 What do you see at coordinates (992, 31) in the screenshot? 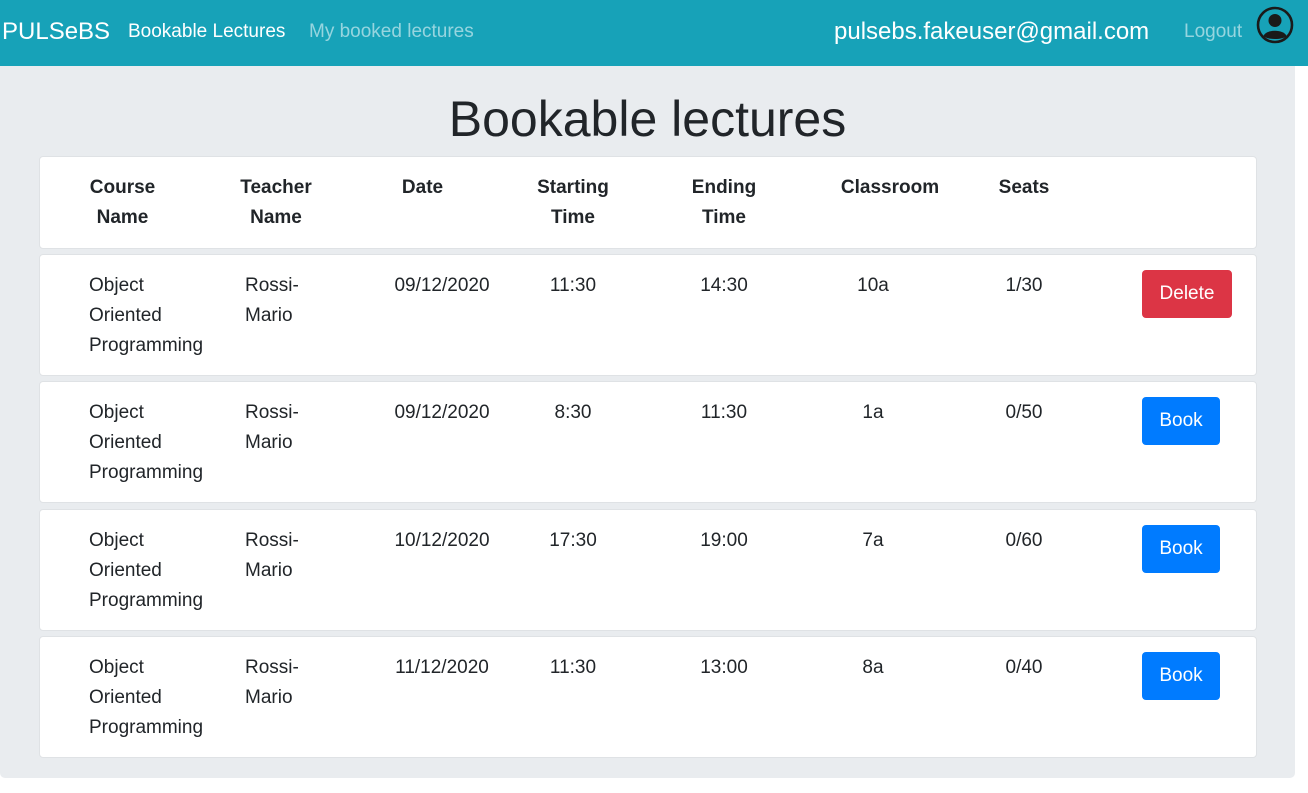
I see `user-email: pulsebs.fakeuser@gmail.com` at bounding box center [992, 31].